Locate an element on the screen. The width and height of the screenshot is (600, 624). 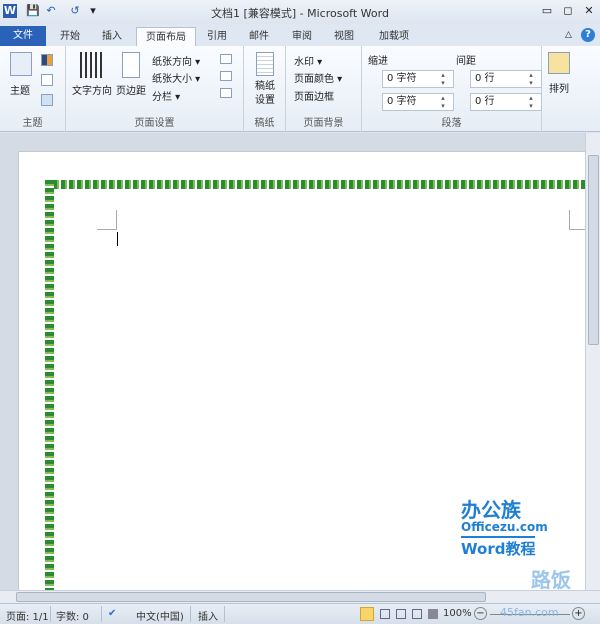
spacing-after-input: 0 行 is located at coordinates (506, 102).